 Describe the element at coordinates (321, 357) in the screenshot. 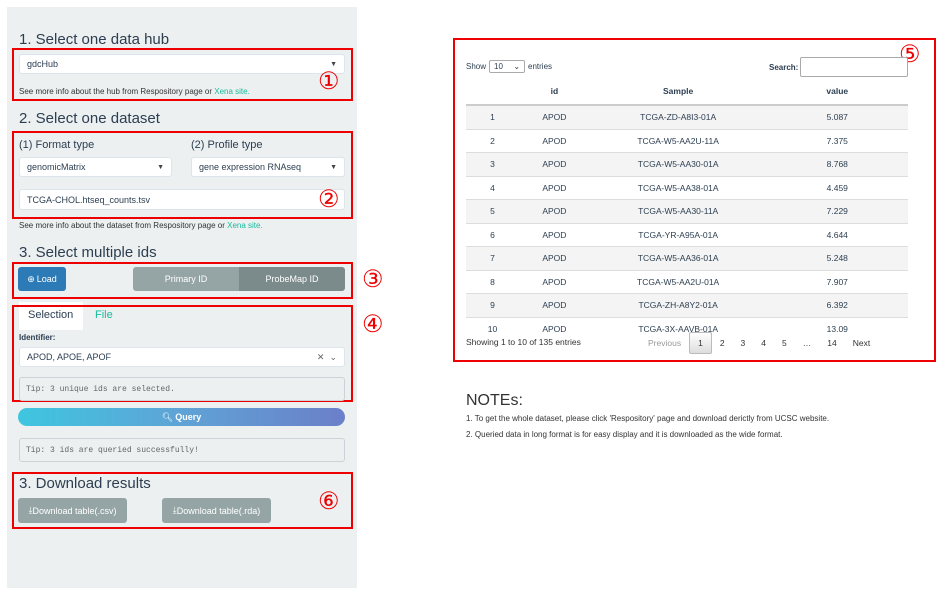

I see `clear-icon: ✕` at that location.